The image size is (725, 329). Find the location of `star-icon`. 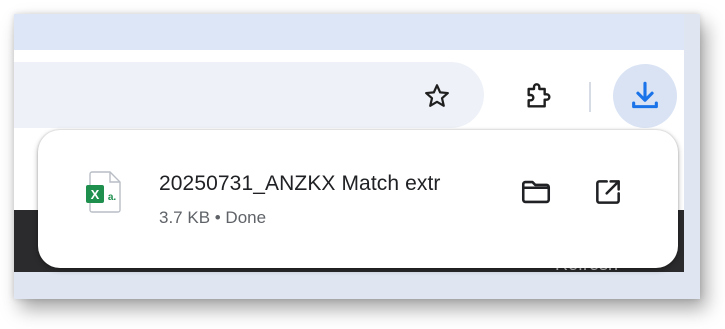

star-icon is located at coordinates (437, 95).